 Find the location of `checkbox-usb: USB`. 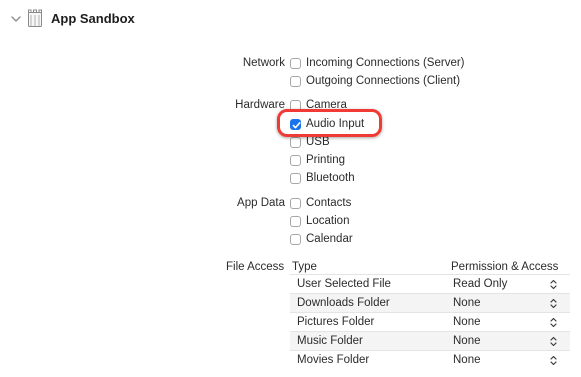

checkbox-usb: USB is located at coordinates (310, 142).